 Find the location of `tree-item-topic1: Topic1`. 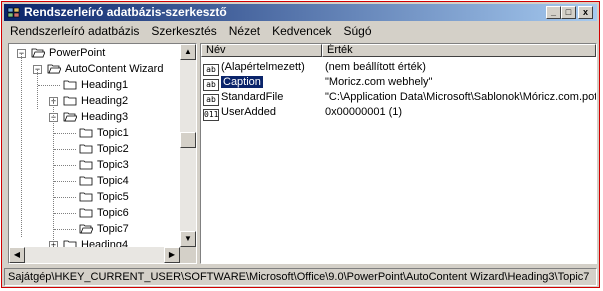

tree-item-topic1: Topic1 is located at coordinates (104, 133).